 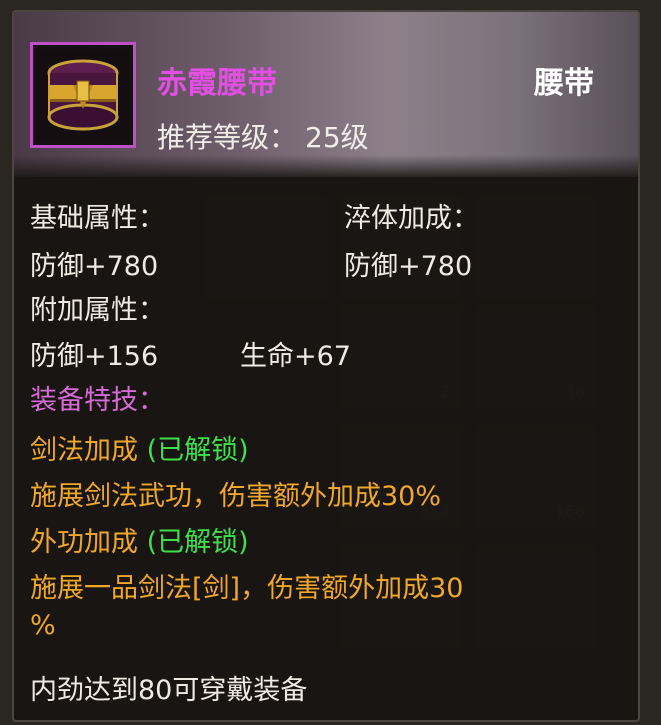 I want to click on wear-requirement: 内劲达到80可穿戴装备, so click(x=169, y=690).